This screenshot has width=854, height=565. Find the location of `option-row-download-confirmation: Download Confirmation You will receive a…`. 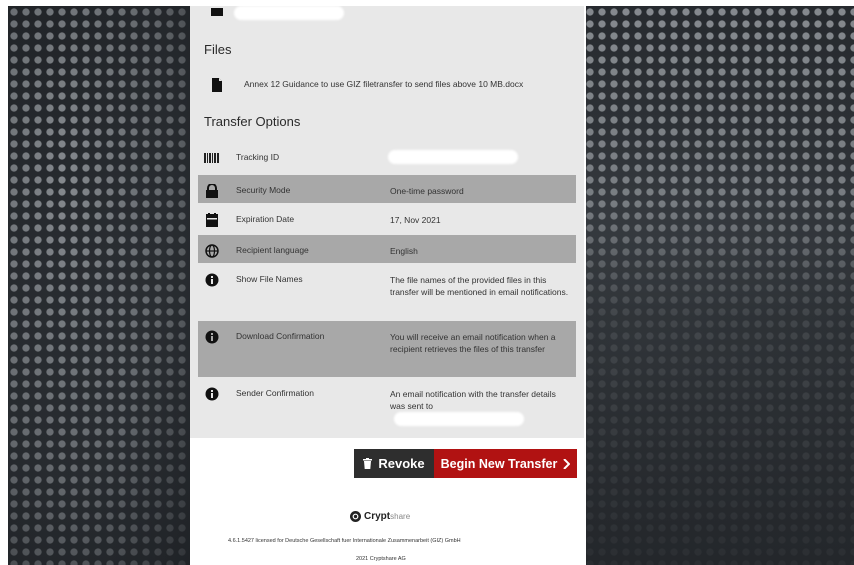

option-row-download-confirmation: Download Confirmation You will receive a… is located at coordinates (387, 349).